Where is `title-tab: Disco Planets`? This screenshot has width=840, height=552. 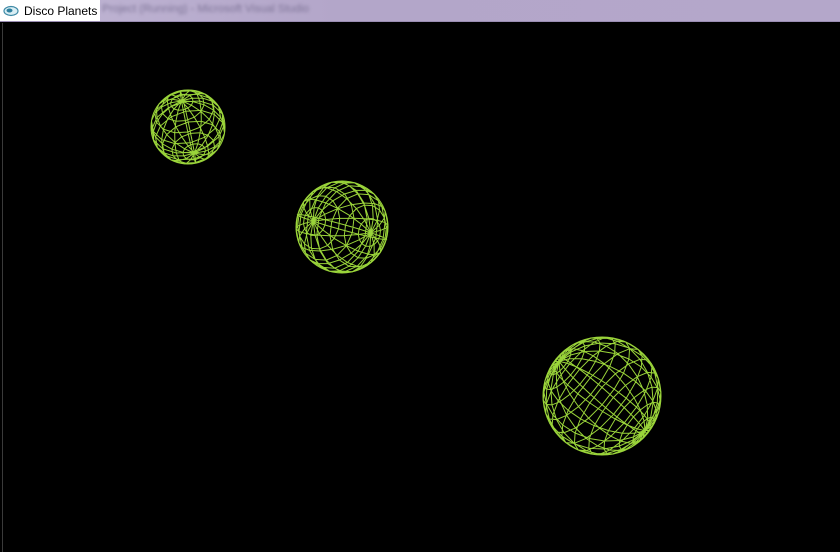
title-tab: Disco Planets is located at coordinates (50, 10).